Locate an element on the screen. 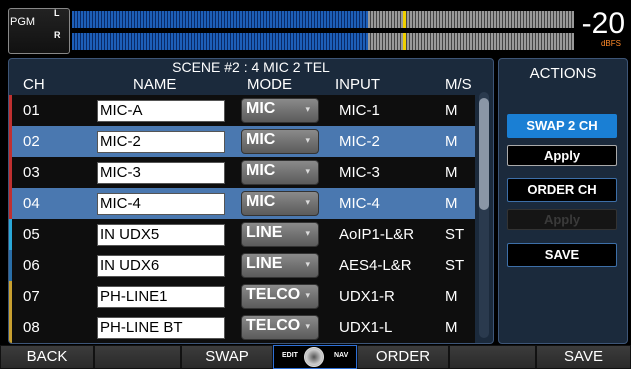 The image size is (631, 369). channel-name-field: MIC-3 is located at coordinates (161, 173).